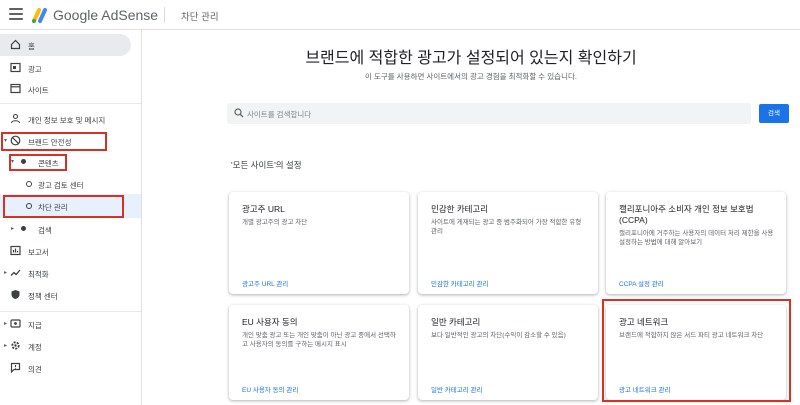 This screenshot has height=405, width=800. Describe the element at coordinates (641, 283) in the screenshot. I see `card-link-ccpa: CCPA 설정 관리` at that location.